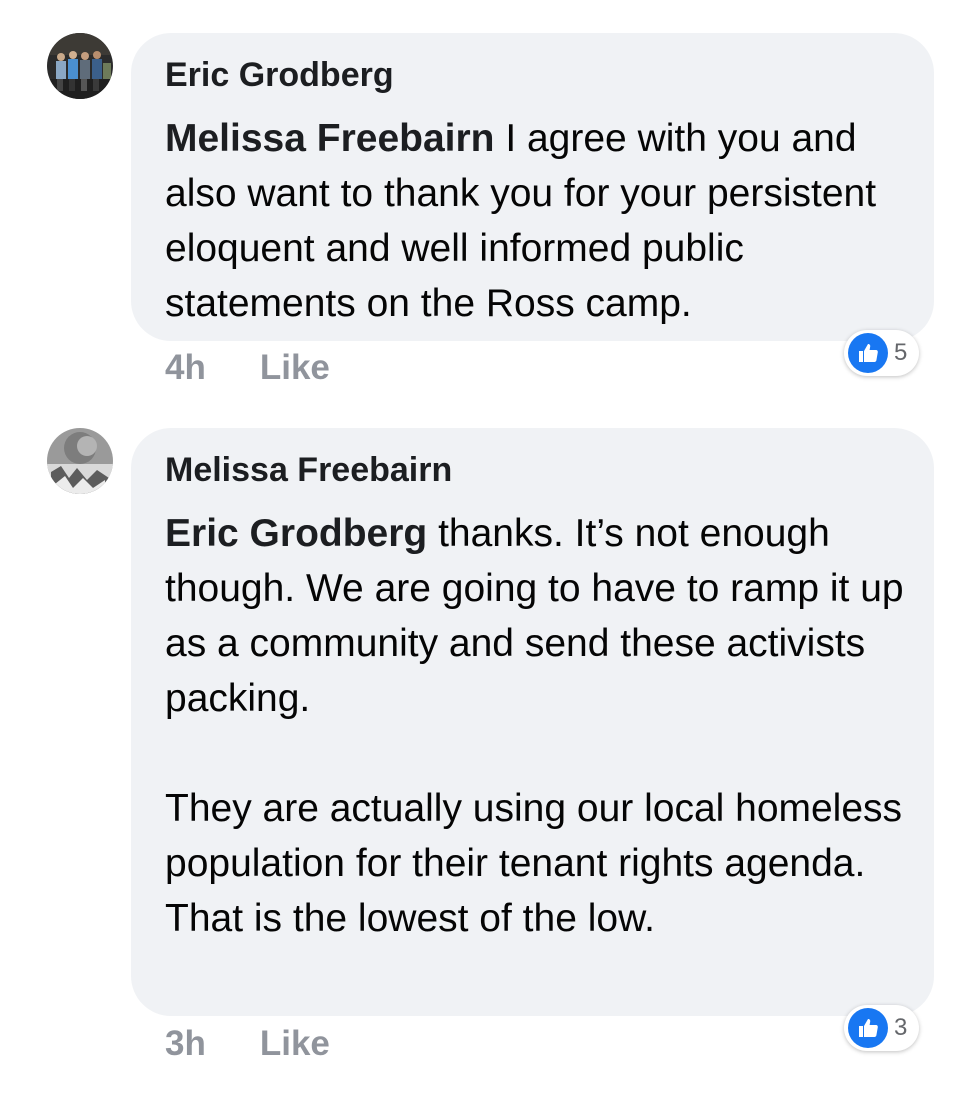 The width and height of the screenshot is (968, 1096). I want to click on comment-timestamp: 3h, so click(185, 1044).